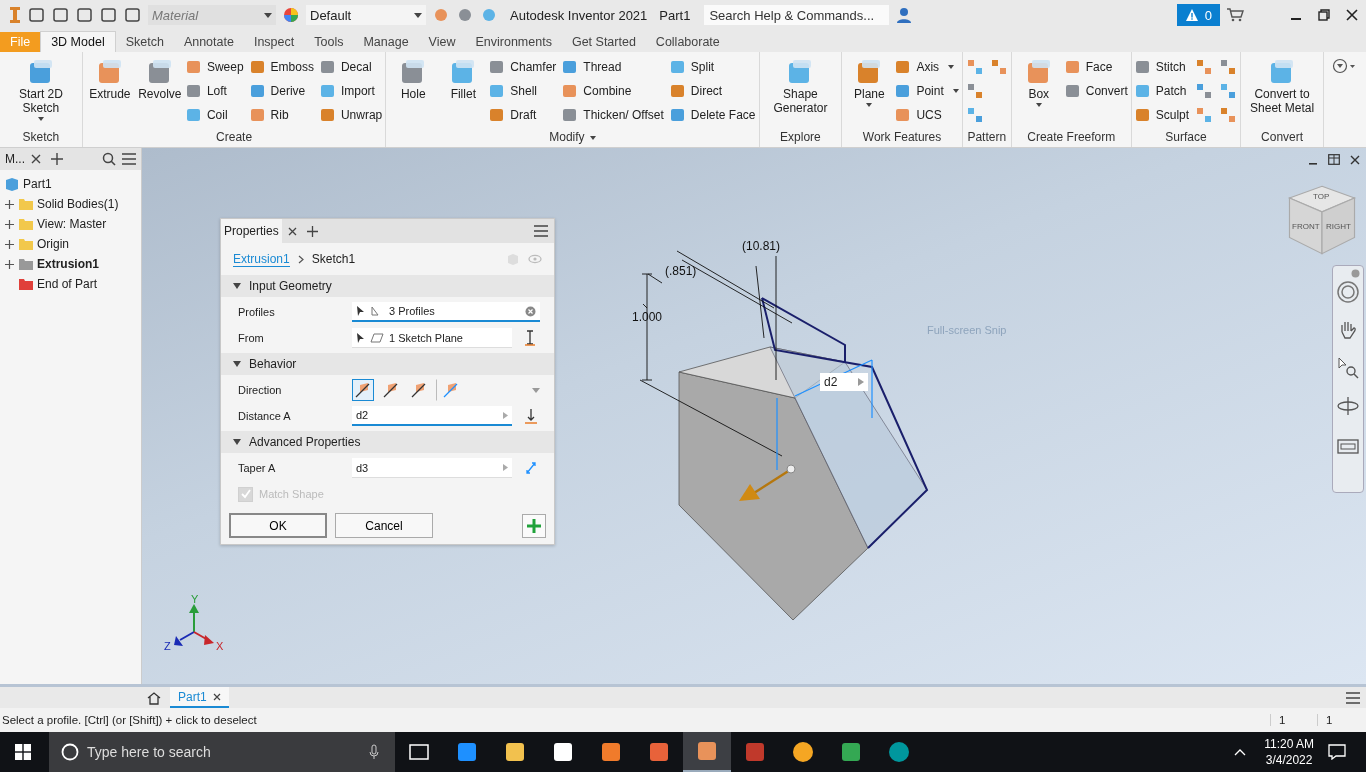  What do you see at coordinates (208, 42) in the screenshot?
I see `ribbon-tab: Annotate` at bounding box center [208, 42].